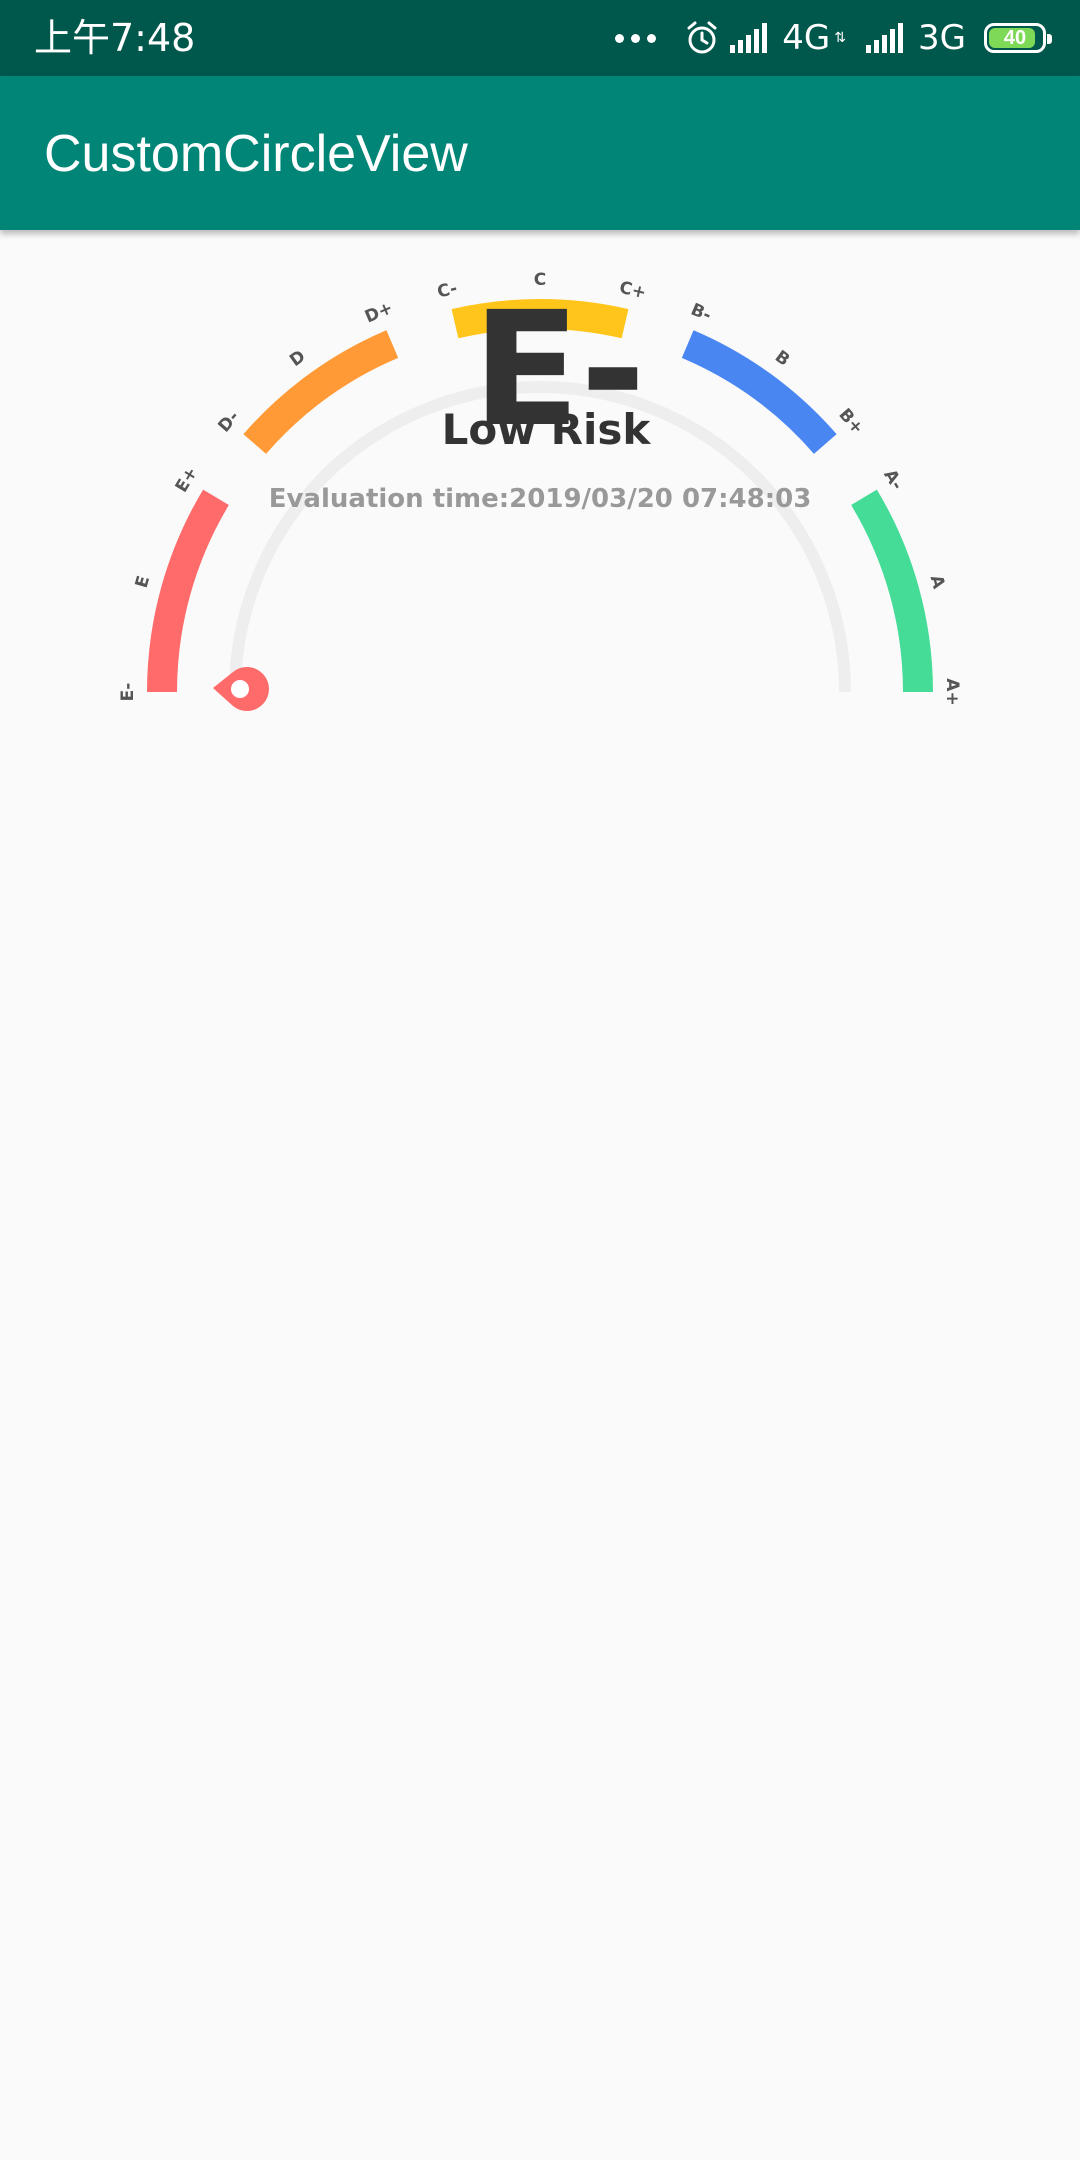 This screenshot has height=2160, width=1080. Describe the element at coordinates (937, 582) in the screenshot. I see `gauge-tick-label: A` at that location.